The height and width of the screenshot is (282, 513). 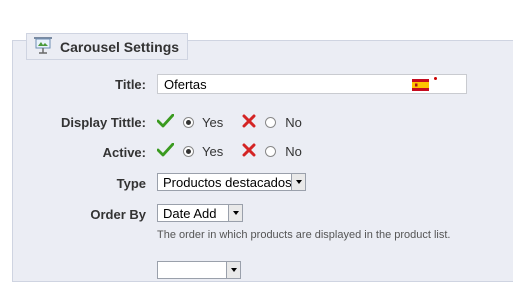 I want to click on active-yes-radio, so click(x=188, y=151).